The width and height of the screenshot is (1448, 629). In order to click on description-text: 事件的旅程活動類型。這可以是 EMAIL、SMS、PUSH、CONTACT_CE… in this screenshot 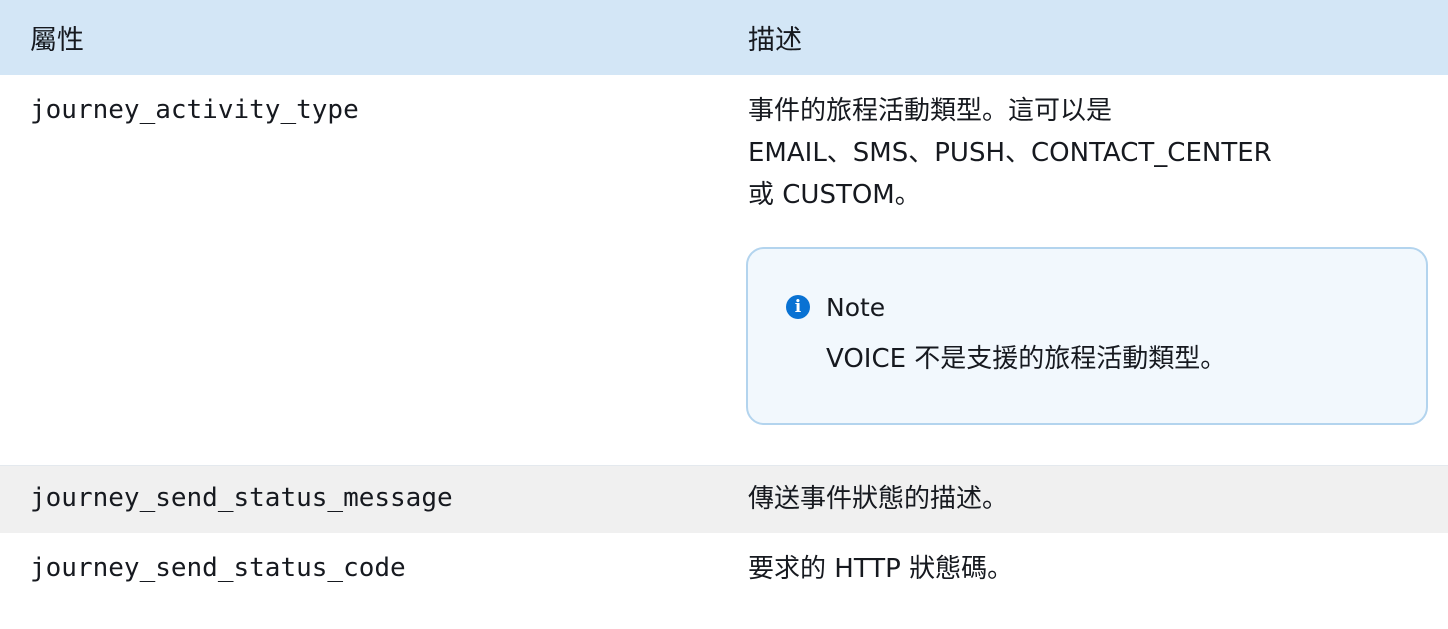, I will do `click(1083, 145)`.